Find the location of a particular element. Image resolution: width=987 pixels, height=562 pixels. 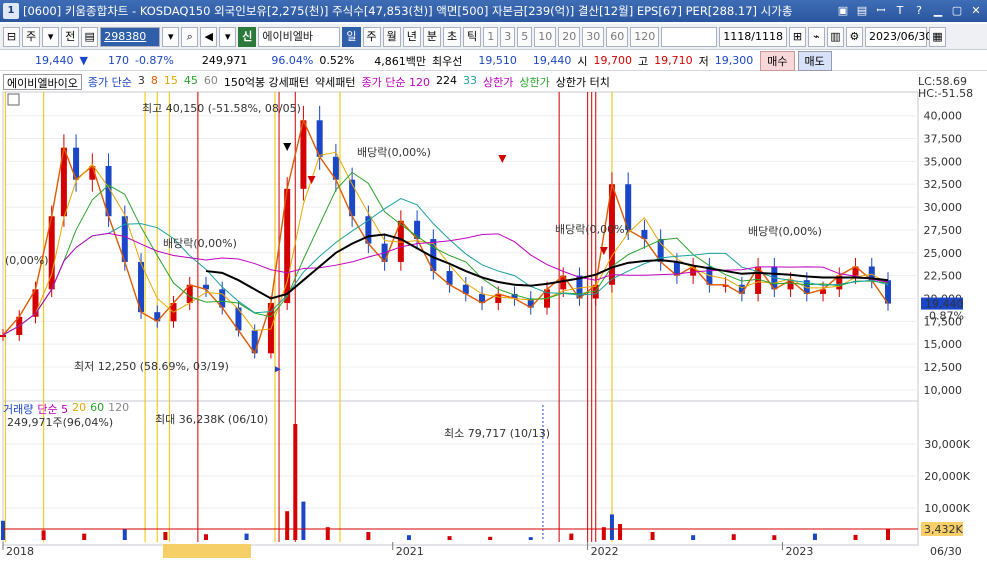

x-tick-label: 2023 is located at coordinates (799, 551).